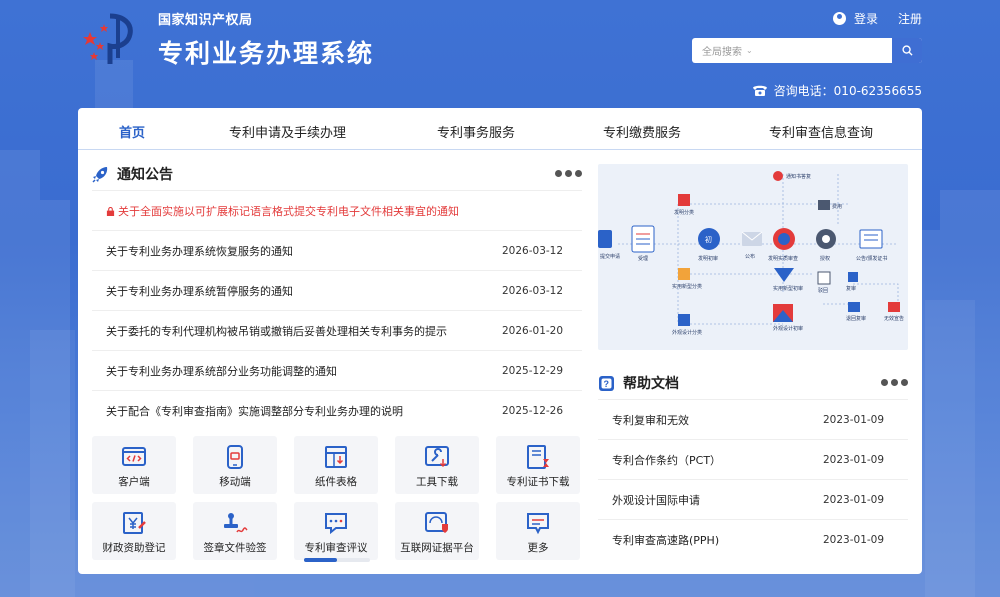 Image resolution: width=1000 pixels, height=597 pixels. I want to click on notice-item-date: 2026-01-20, so click(533, 330).